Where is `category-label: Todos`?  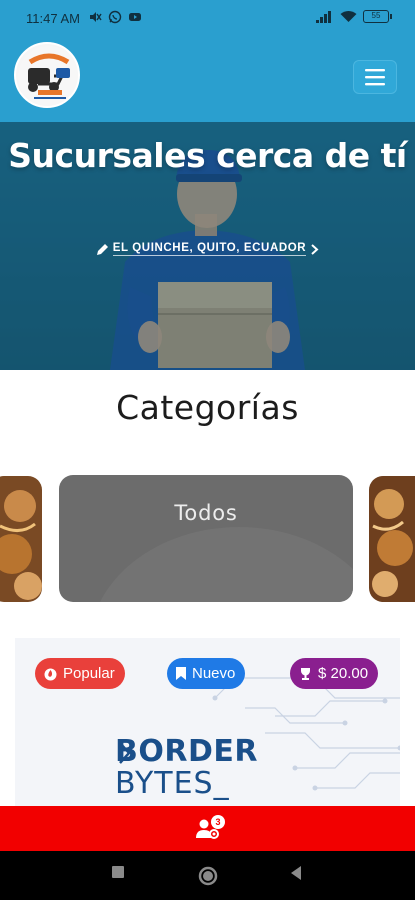
category-label: Todos is located at coordinates (206, 513).